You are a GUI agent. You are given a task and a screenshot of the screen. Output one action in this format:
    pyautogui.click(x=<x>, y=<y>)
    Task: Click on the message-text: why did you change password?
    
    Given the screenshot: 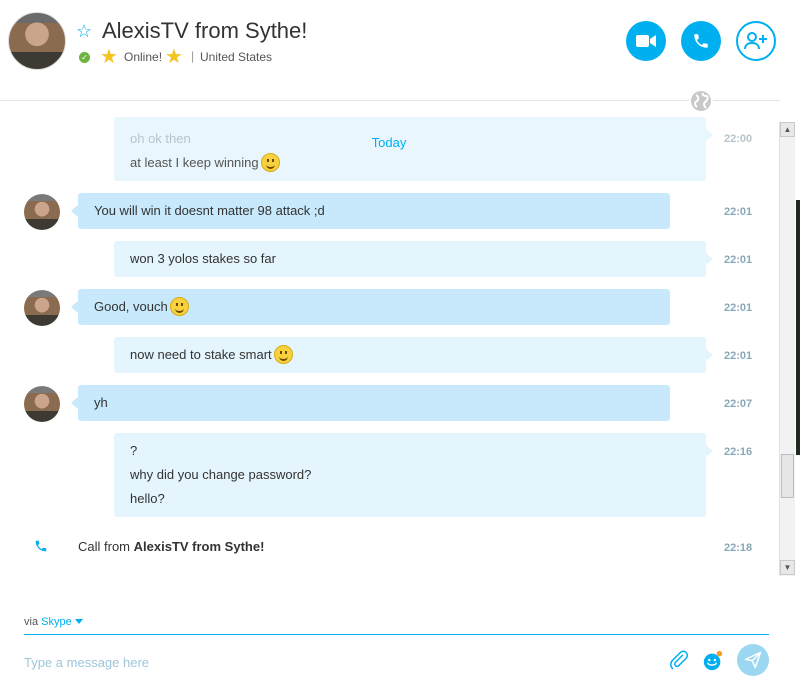 What is the action you would take?
    pyautogui.click(x=221, y=474)
    